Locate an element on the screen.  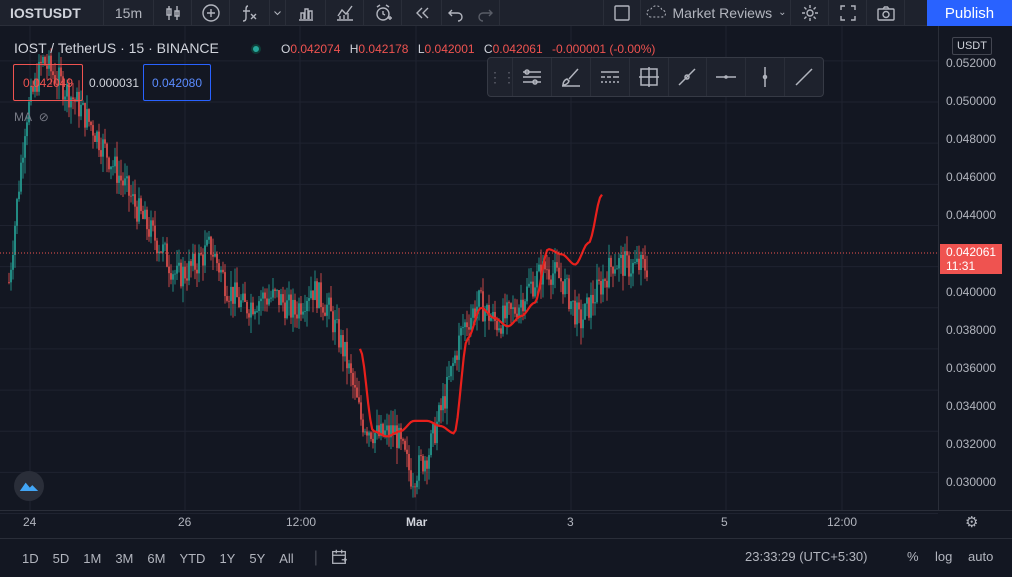
interval-selector: 15m is located at coordinates (129, 13).